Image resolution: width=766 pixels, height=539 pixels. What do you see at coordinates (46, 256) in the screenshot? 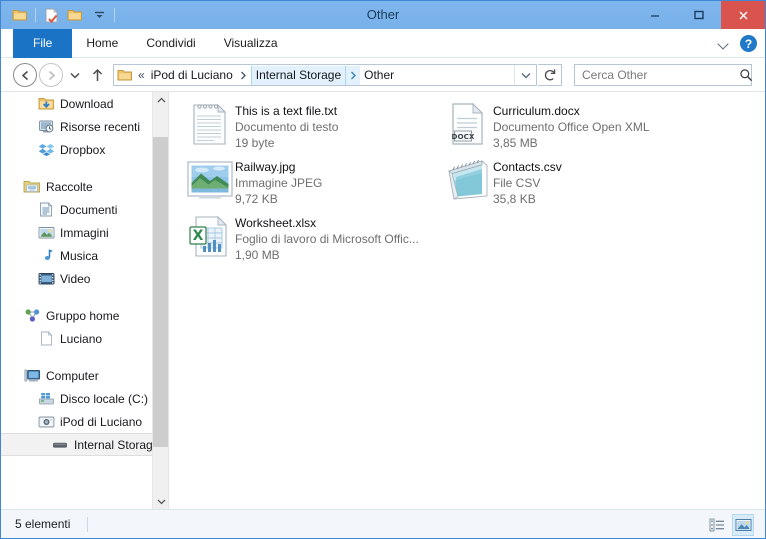
I see `music-icon` at bounding box center [46, 256].